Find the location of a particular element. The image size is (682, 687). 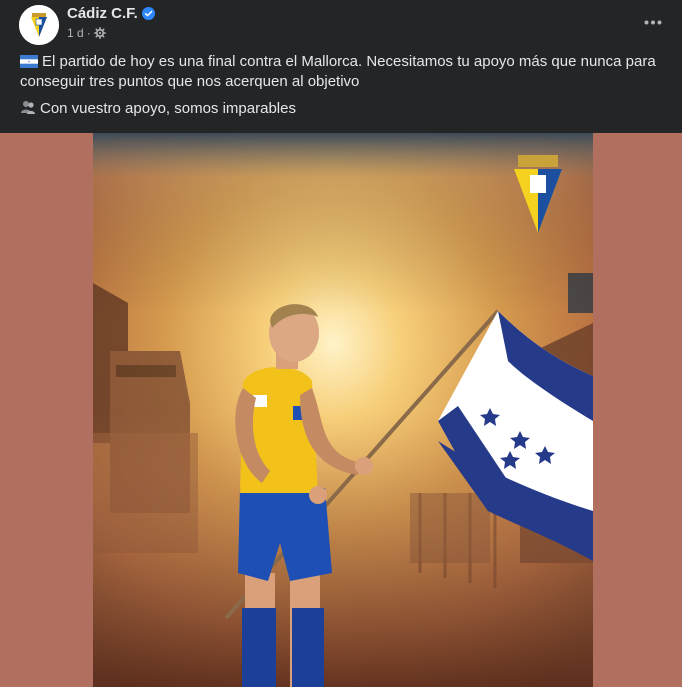

more-options-button is located at coordinates (653, 22).